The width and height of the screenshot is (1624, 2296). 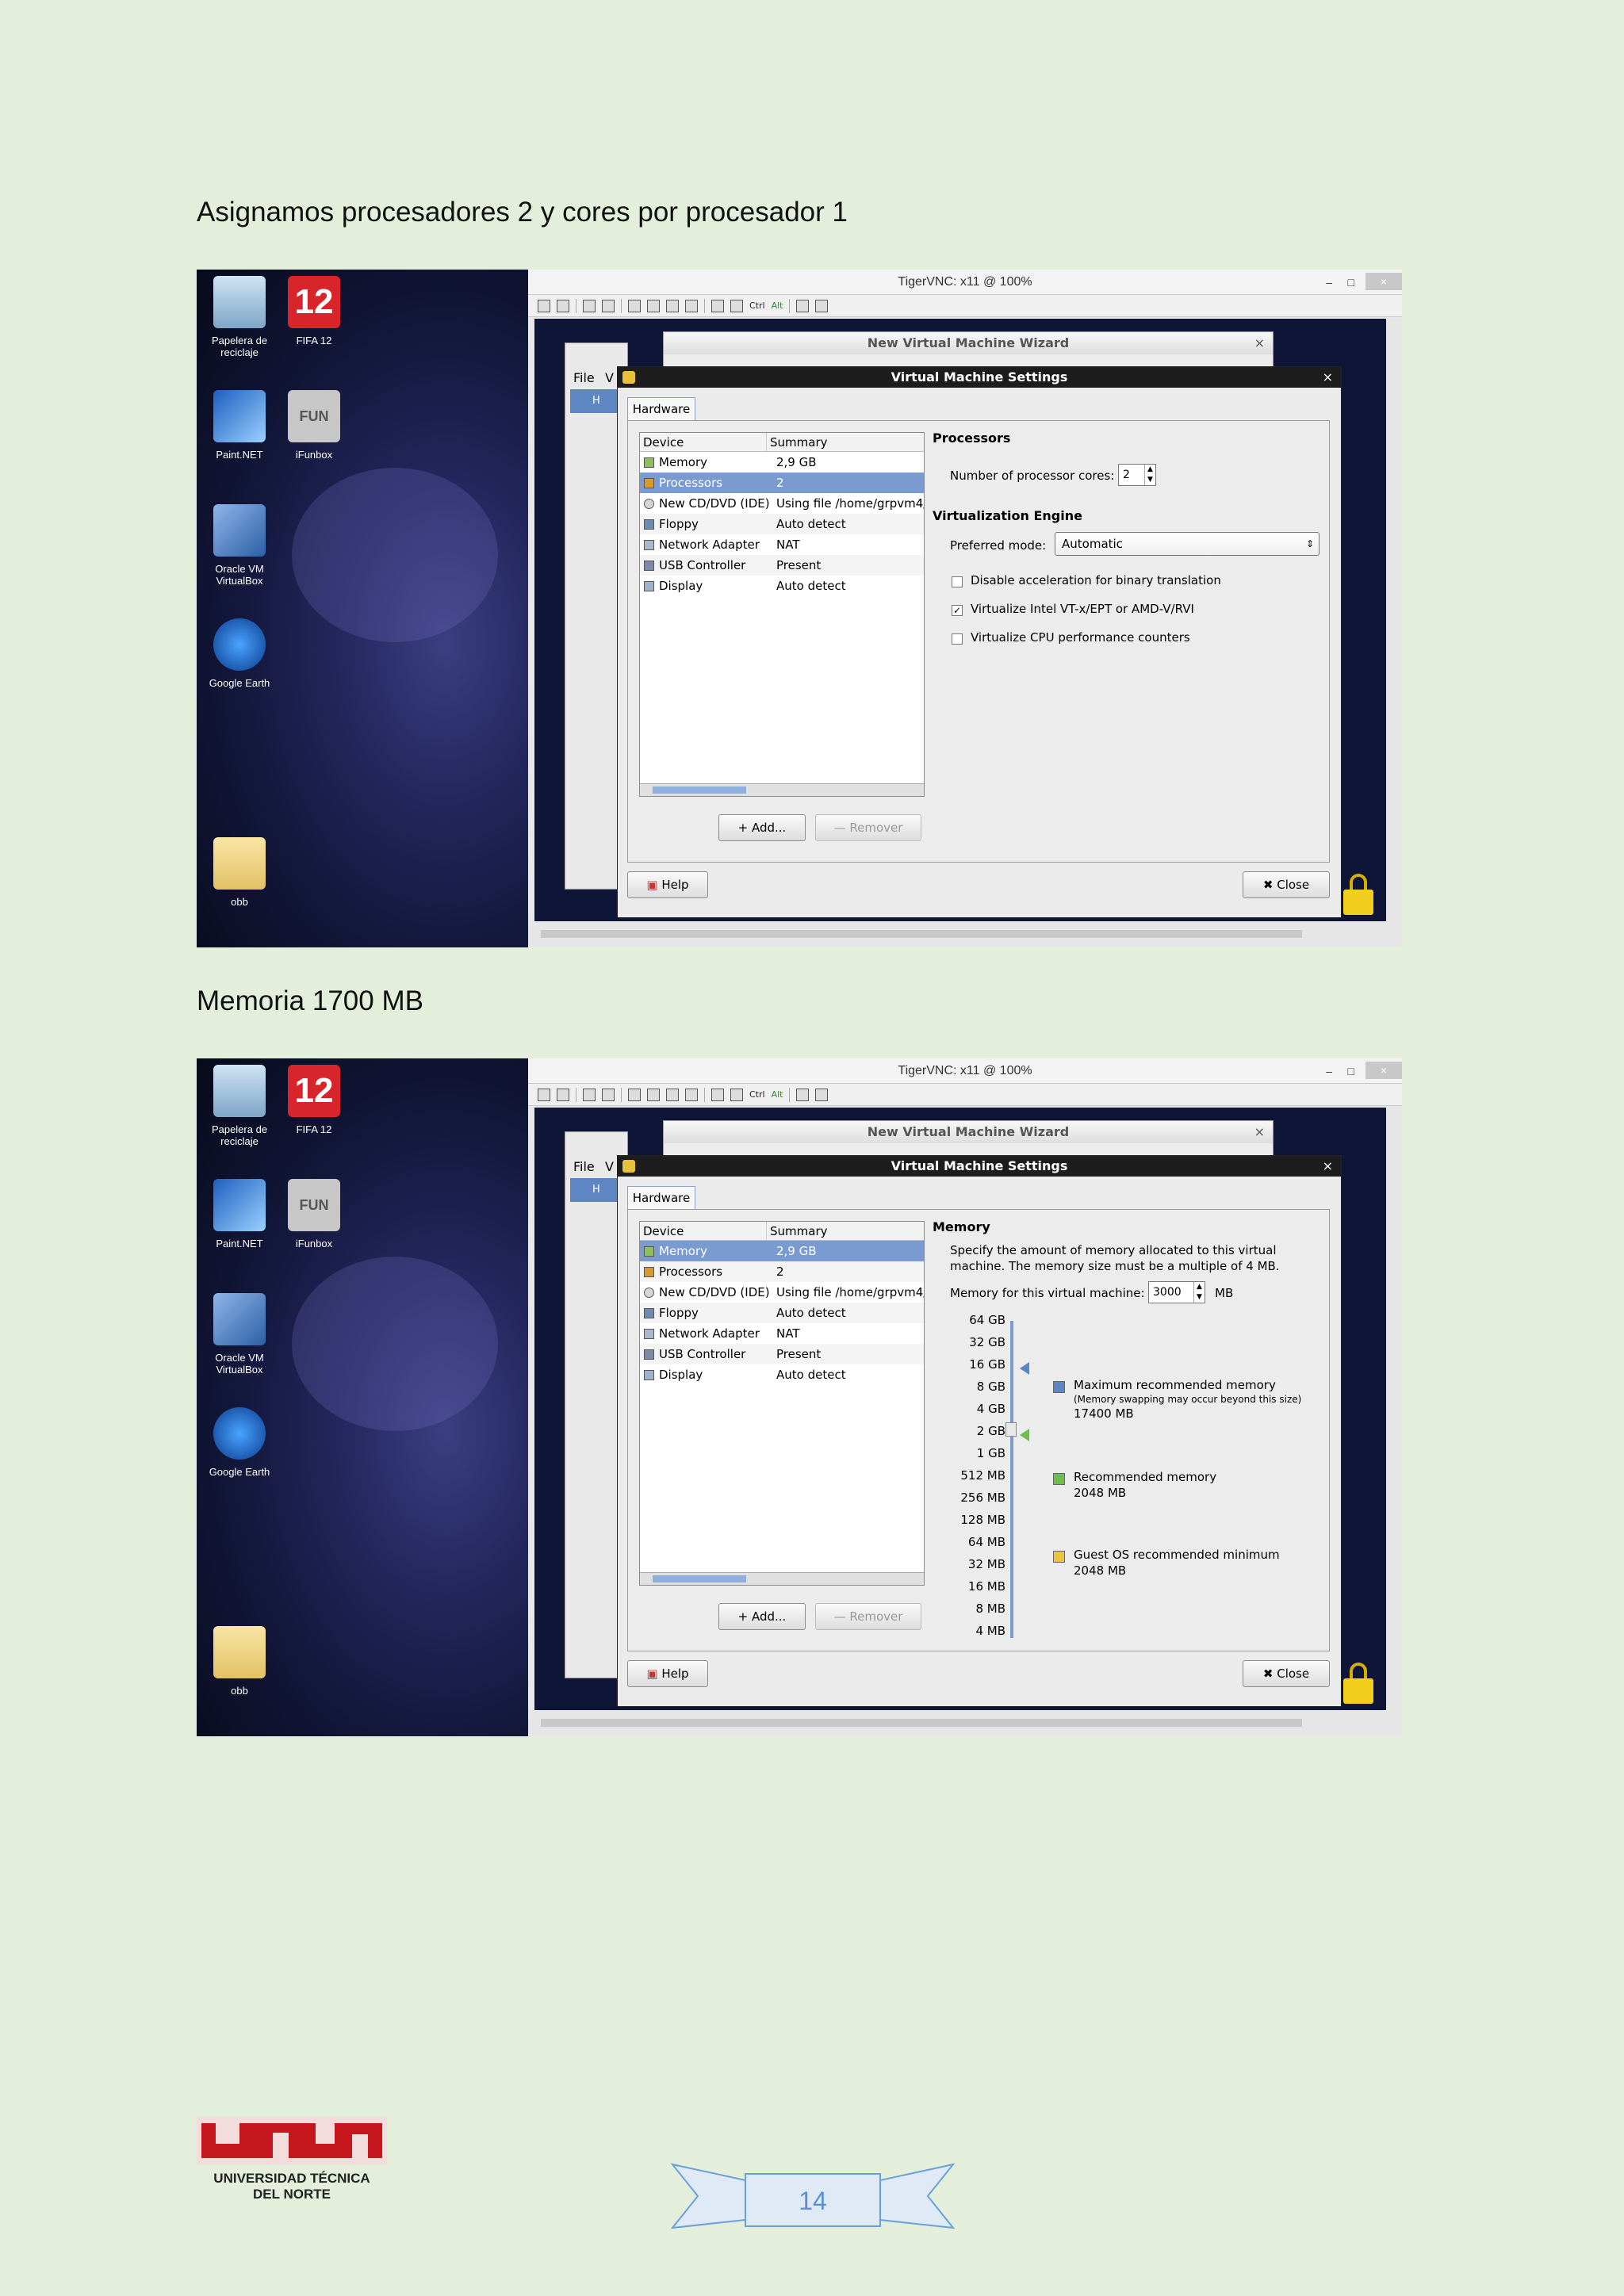 What do you see at coordinates (1011, 1429) in the screenshot?
I see `memory-slider-thumb` at bounding box center [1011, 1429].